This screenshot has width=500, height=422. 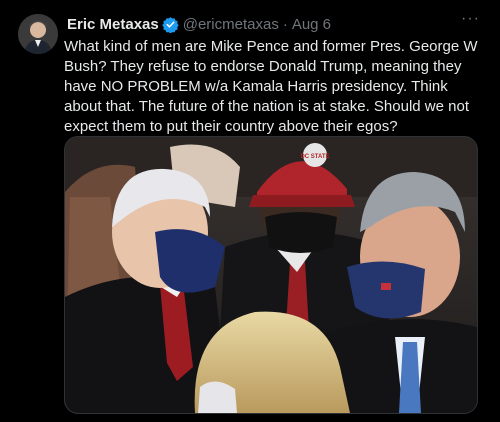 I want to click on more-options-icon: ···, so click(x=470, y=19).